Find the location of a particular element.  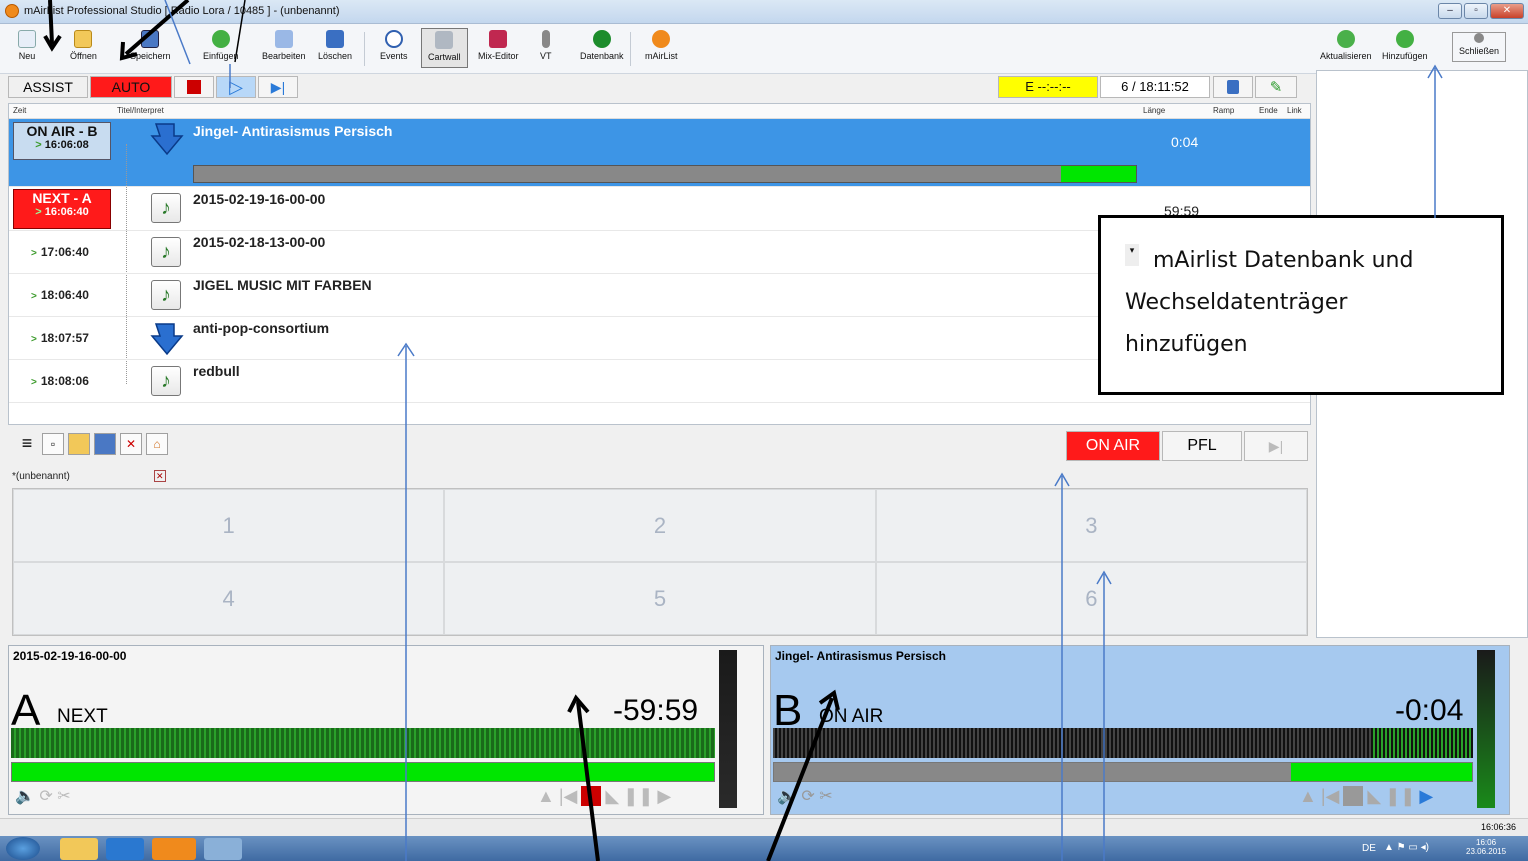

new-button: Neu is located at coordinates (27, 45).